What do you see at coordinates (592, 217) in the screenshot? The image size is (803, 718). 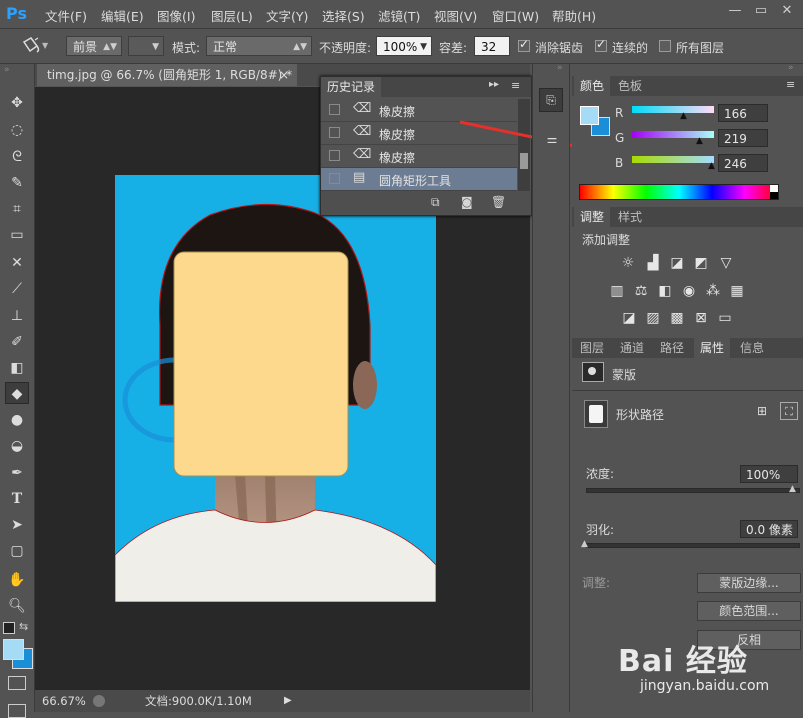 I see `tab-adjustments: 调整` at bounding box center [592, 217].